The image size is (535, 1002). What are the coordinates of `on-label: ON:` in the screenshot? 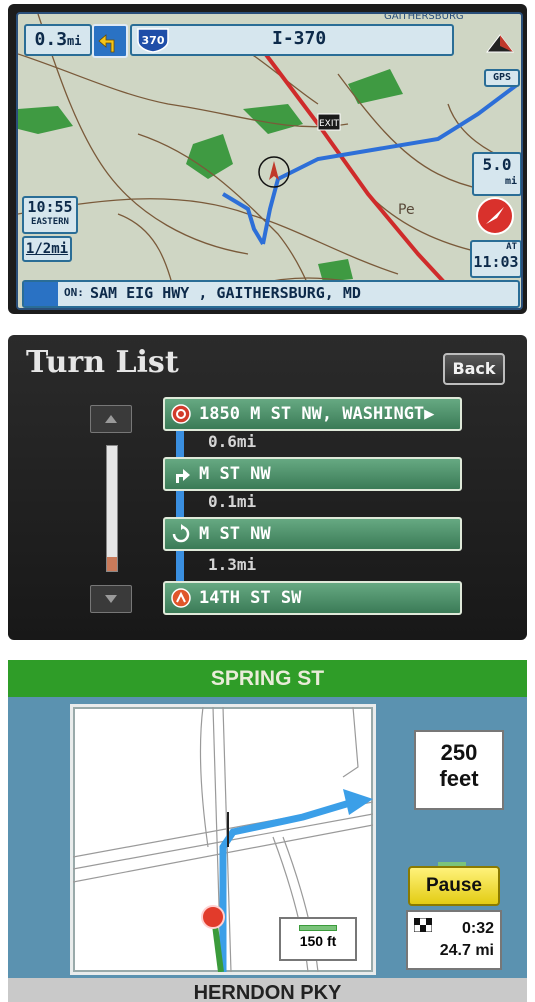 It's located at (74, 292).